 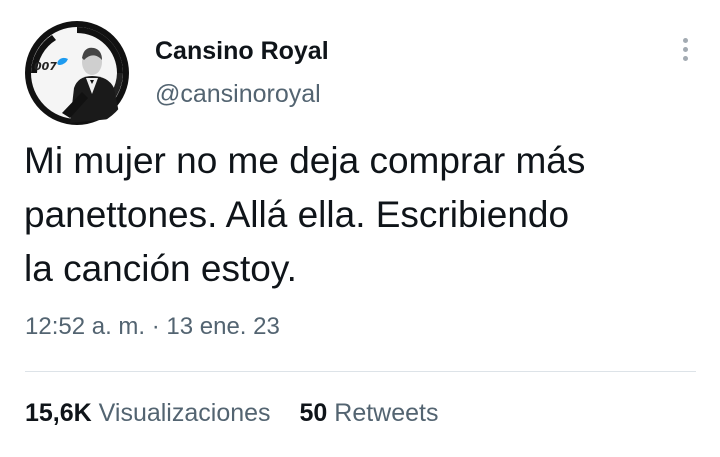 I want to click on tweet-stats: 15,6K Visualizaciones 50 Retweets, so click(x=242, y=413).